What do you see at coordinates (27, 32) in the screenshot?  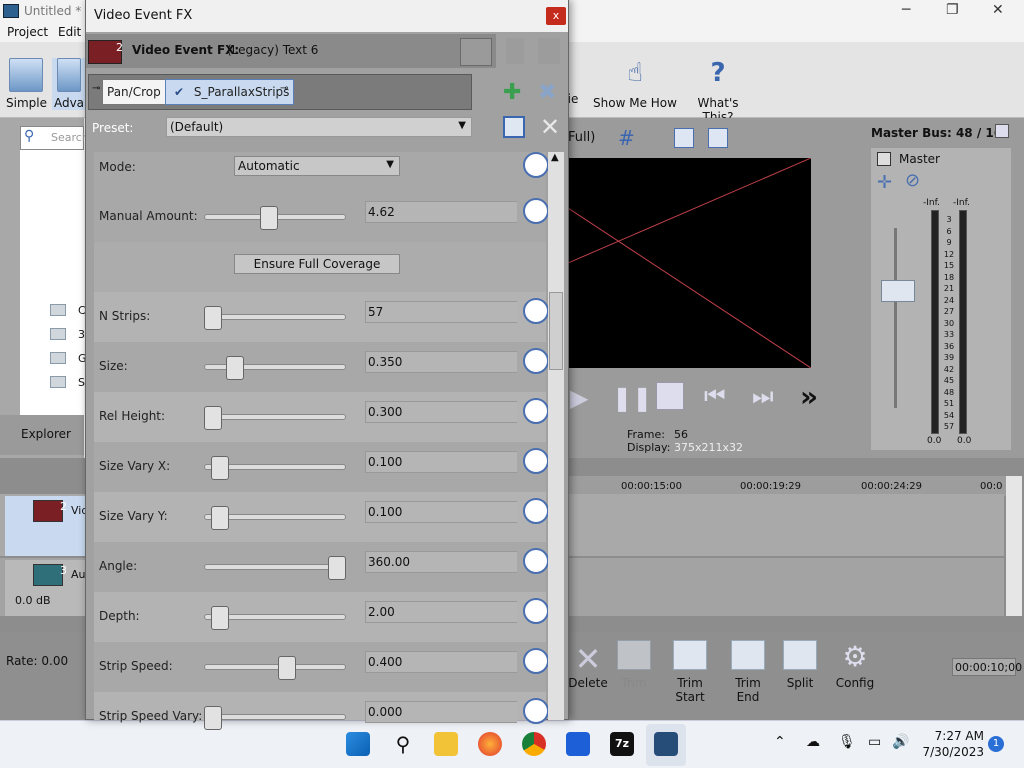 I see `menu-project: Project` at bounding box center [27, 32].